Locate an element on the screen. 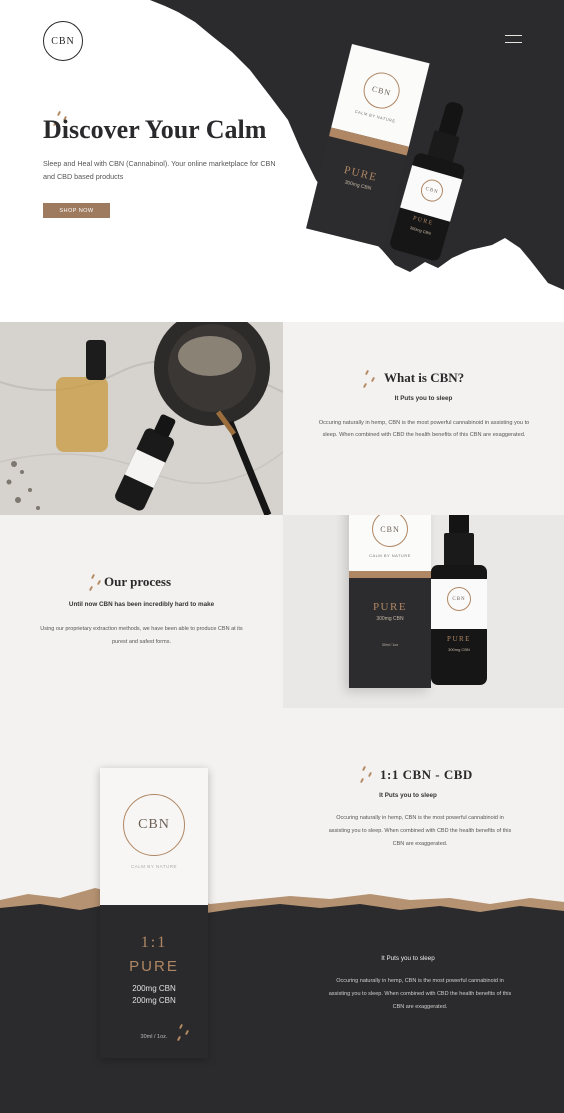 The height and width of the screenshot is (1113, 564). packshot-tagline: CALM BY NATURE is located at coordinates (390, 555).